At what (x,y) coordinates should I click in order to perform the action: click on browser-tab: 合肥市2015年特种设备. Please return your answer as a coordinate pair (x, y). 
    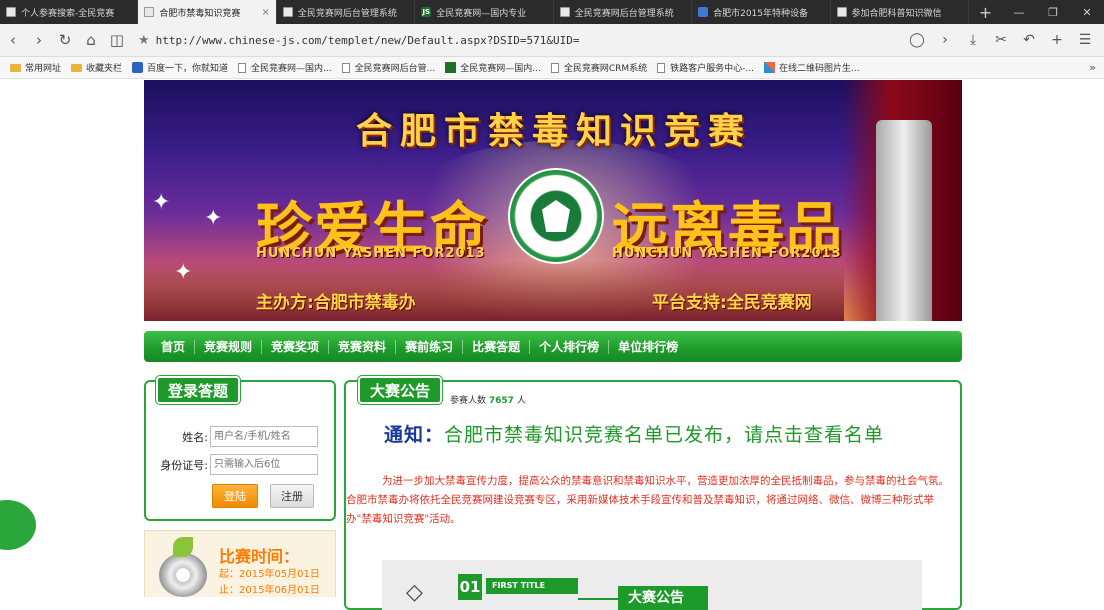
    Looking at the image, I should click on (761, 12).